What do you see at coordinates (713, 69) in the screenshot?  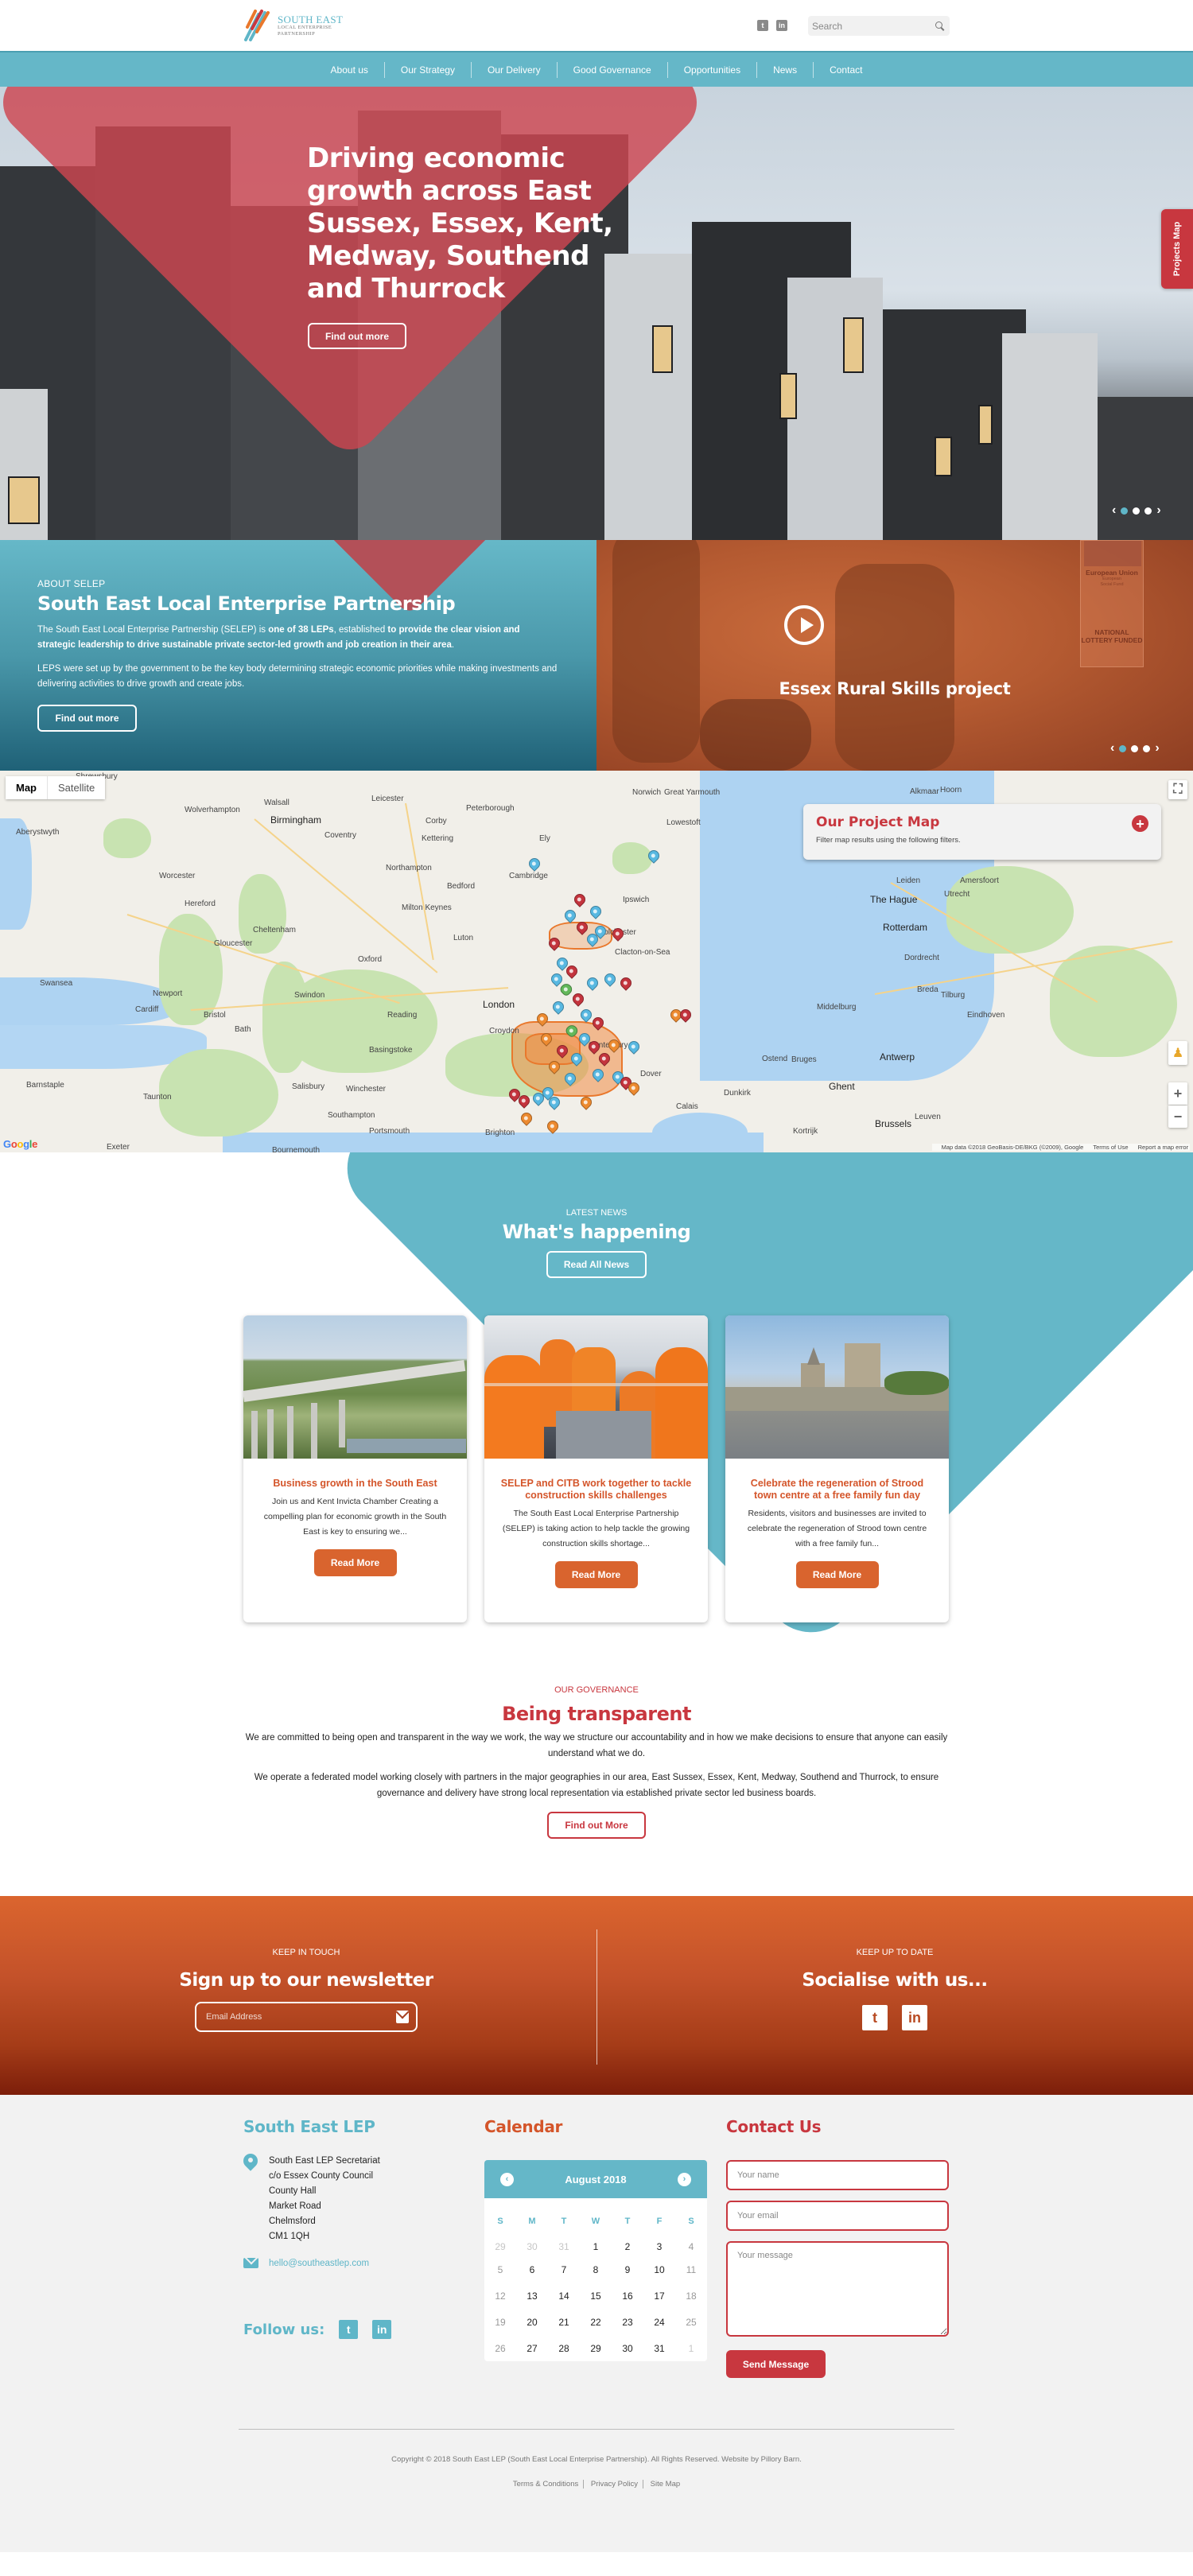 I see `nav-opportunities: Opportunities` at bounding box center [713, 69].